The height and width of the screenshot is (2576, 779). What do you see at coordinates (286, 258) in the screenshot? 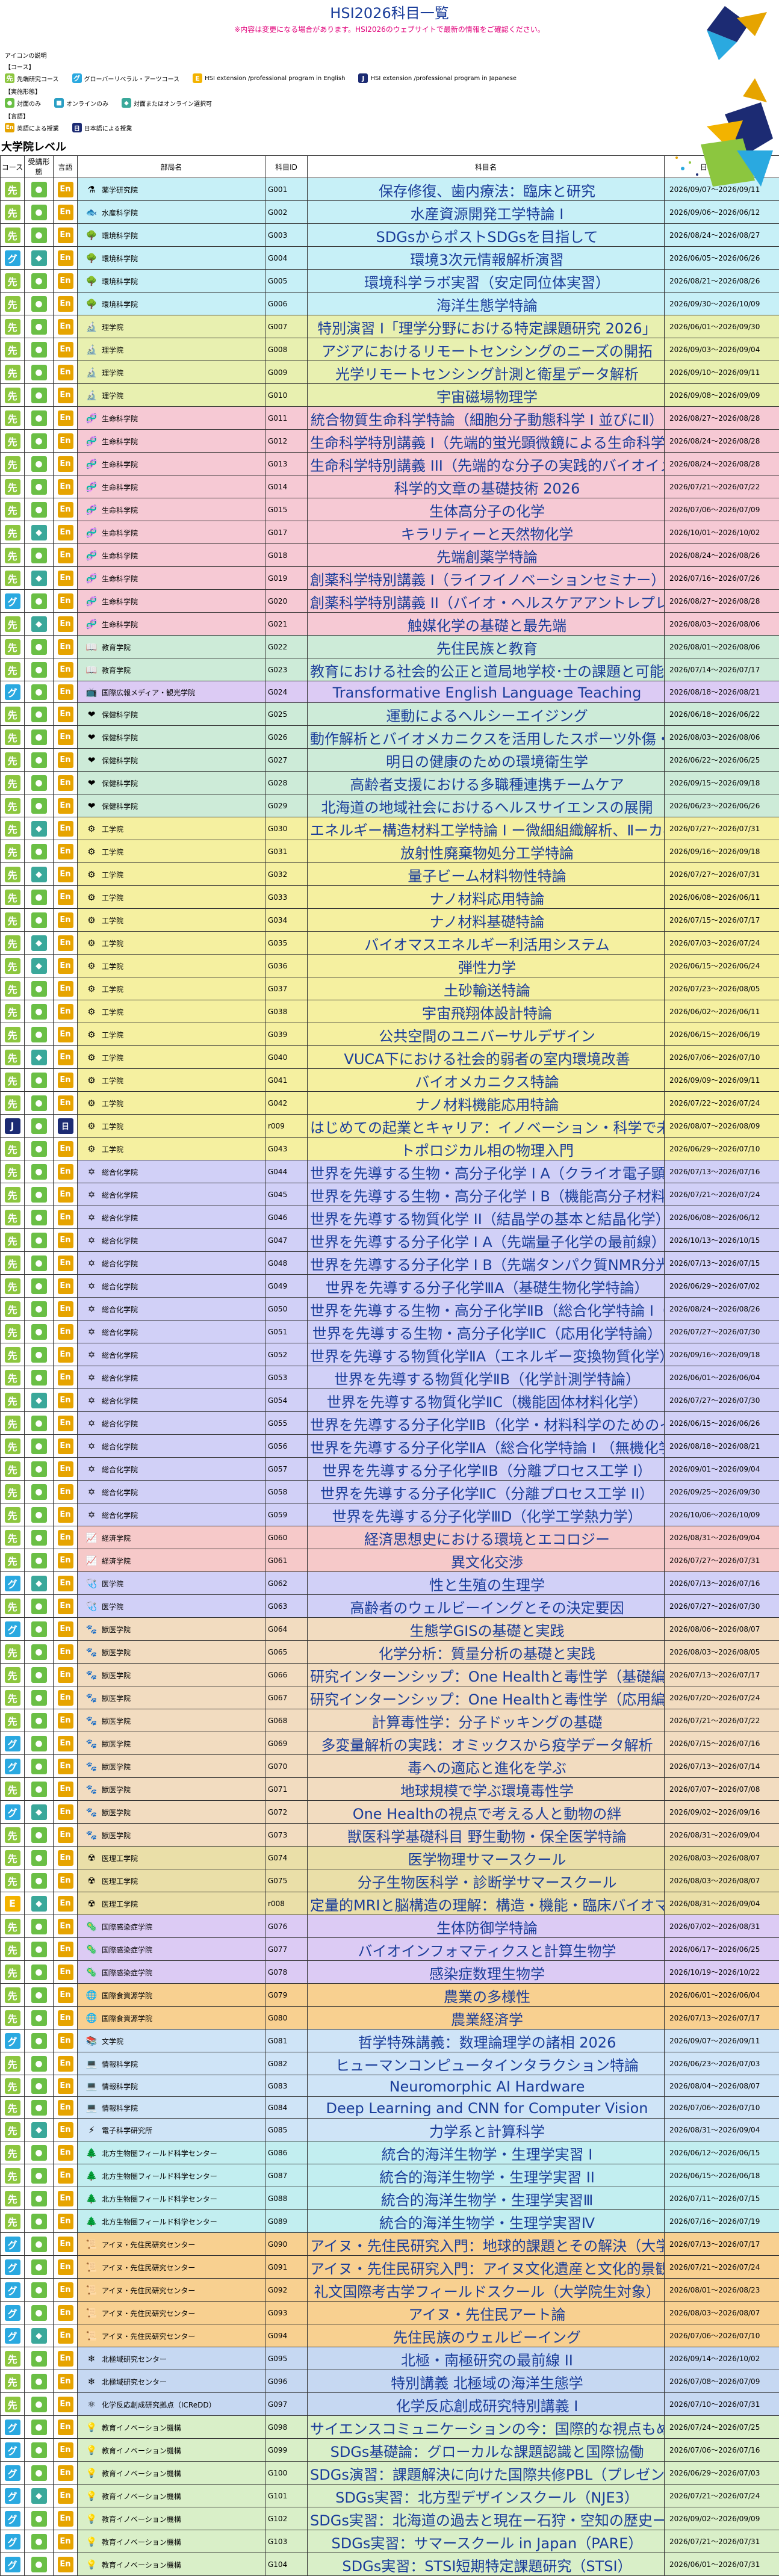
I see `course-id-cell: G004` at bounding box center [286, 258].